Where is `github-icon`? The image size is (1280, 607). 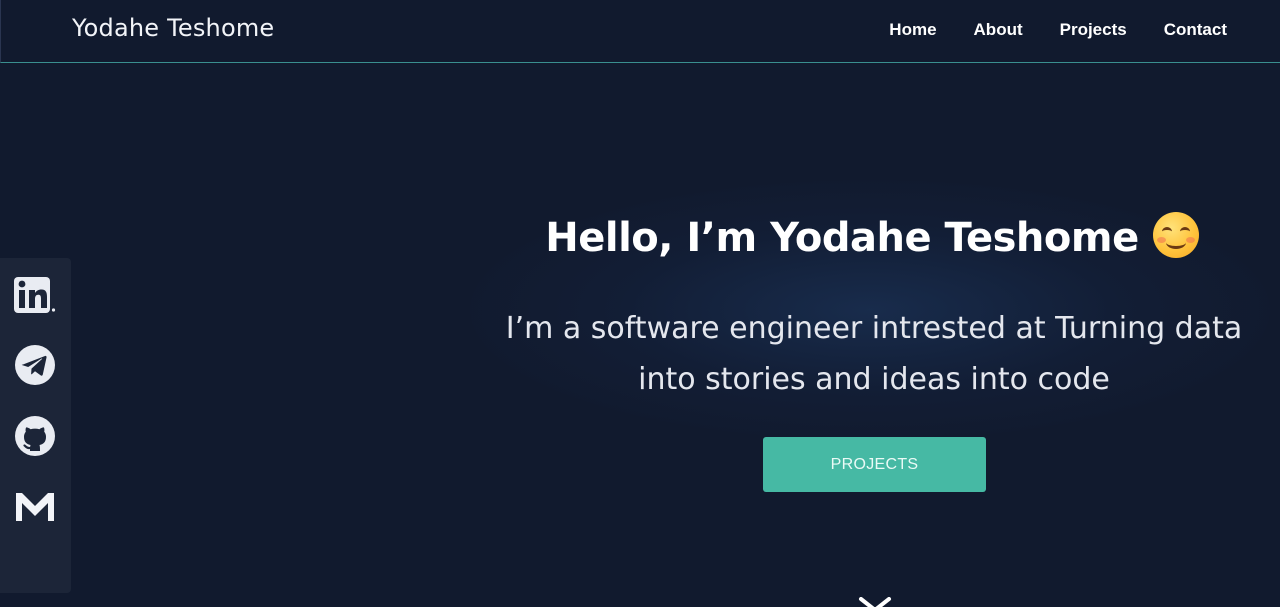
github-icon is located at coordinates (35, 436).